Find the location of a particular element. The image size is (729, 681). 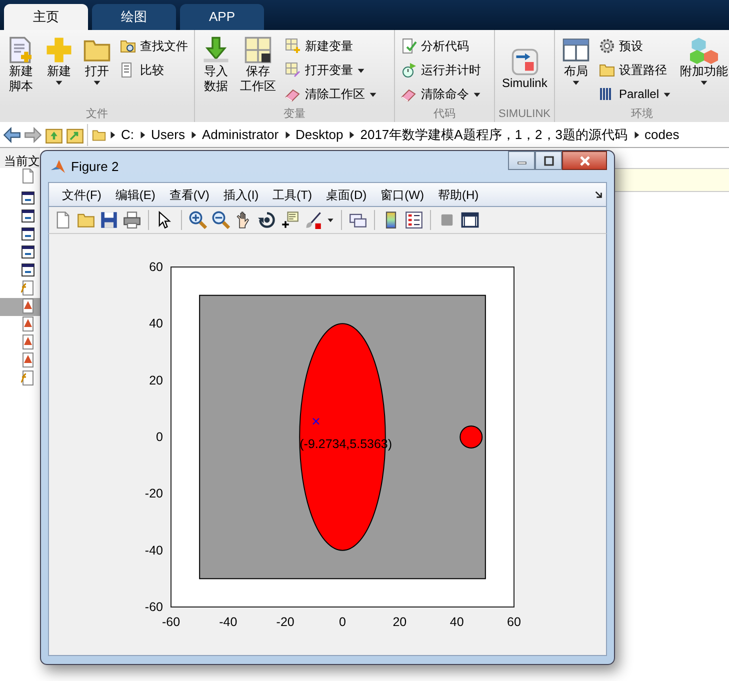

y-tick-label: 20 is located at coordinates (156, 380).